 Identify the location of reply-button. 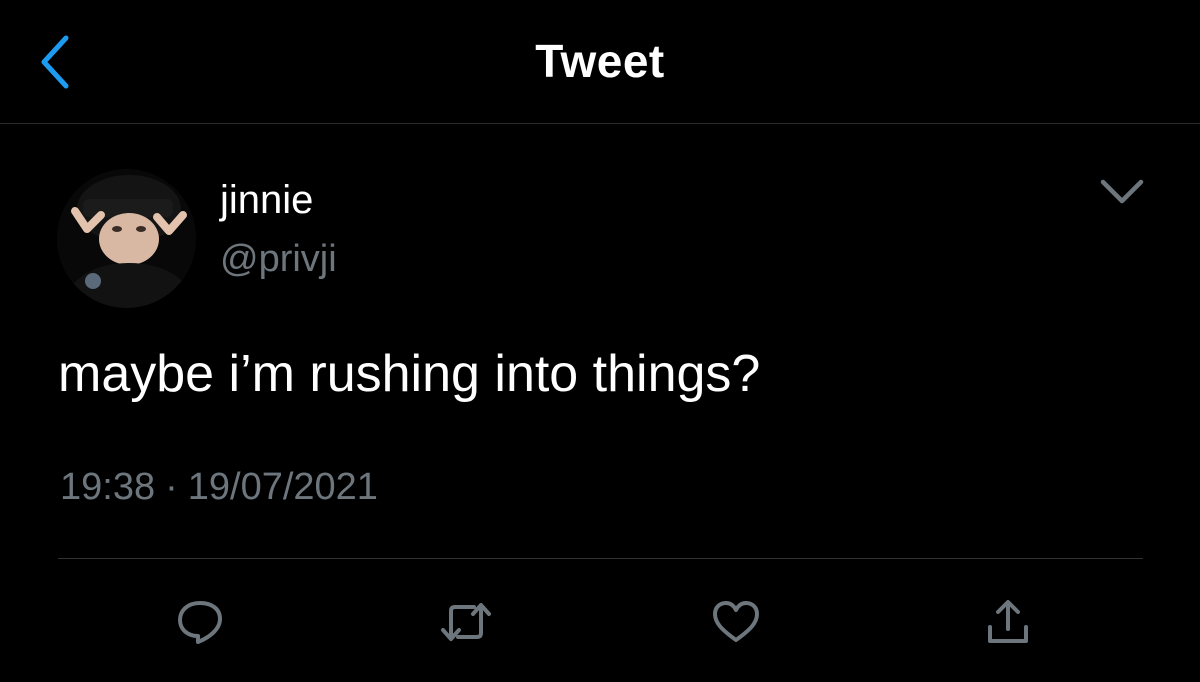
(200, 622).